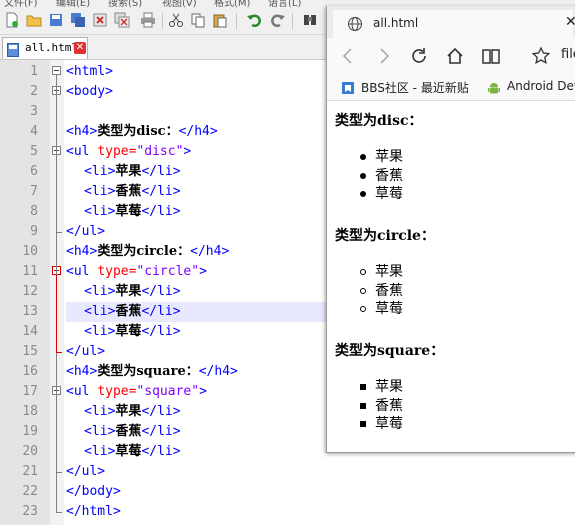 The image size is (575, 525). What do you see at coordinates (232, 4) in the screenshot?
I see `menu-format: 格式(M)` at bounding box center [232, 4].